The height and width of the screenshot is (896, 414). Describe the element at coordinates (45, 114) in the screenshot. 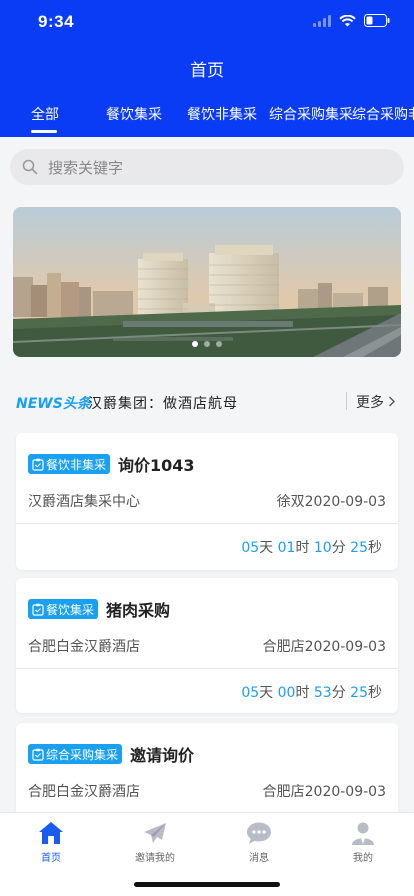

I see `tab-all: 全部` at that location.